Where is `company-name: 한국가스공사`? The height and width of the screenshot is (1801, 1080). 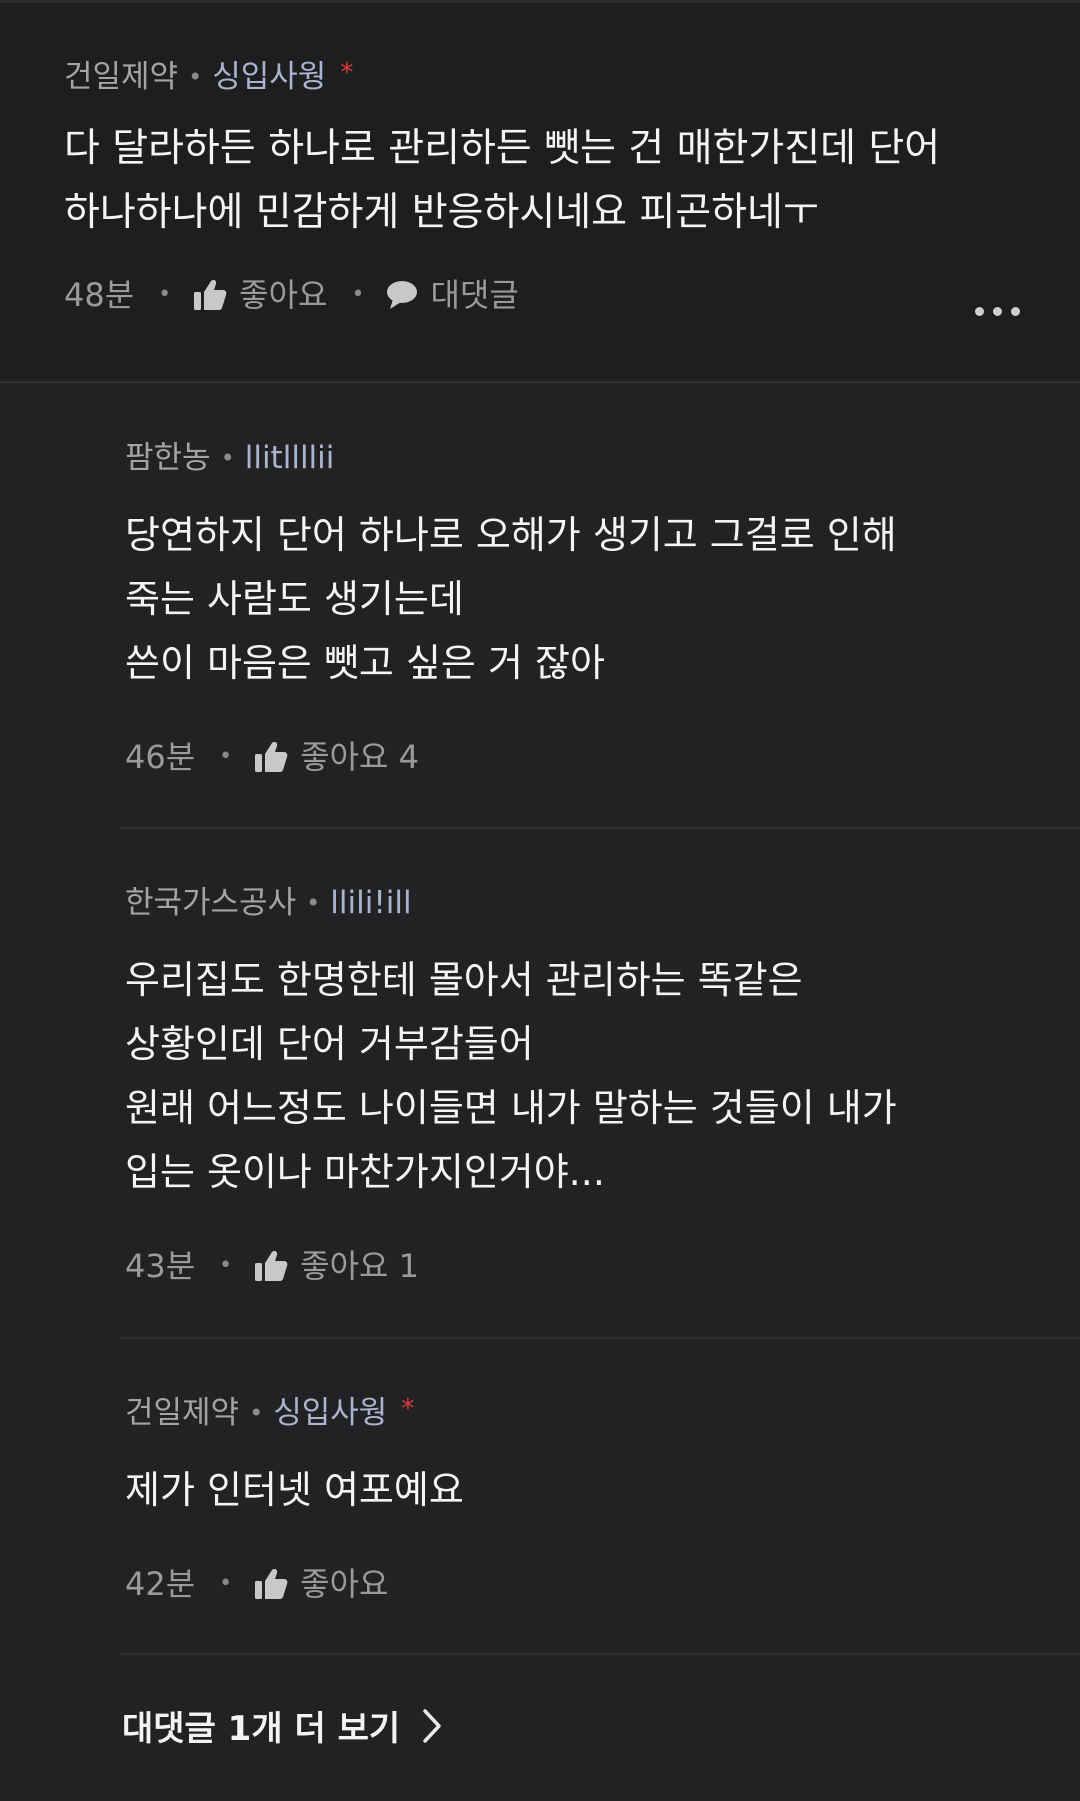
company-name: 한국가스공사 is located at coordinates (210, 903).